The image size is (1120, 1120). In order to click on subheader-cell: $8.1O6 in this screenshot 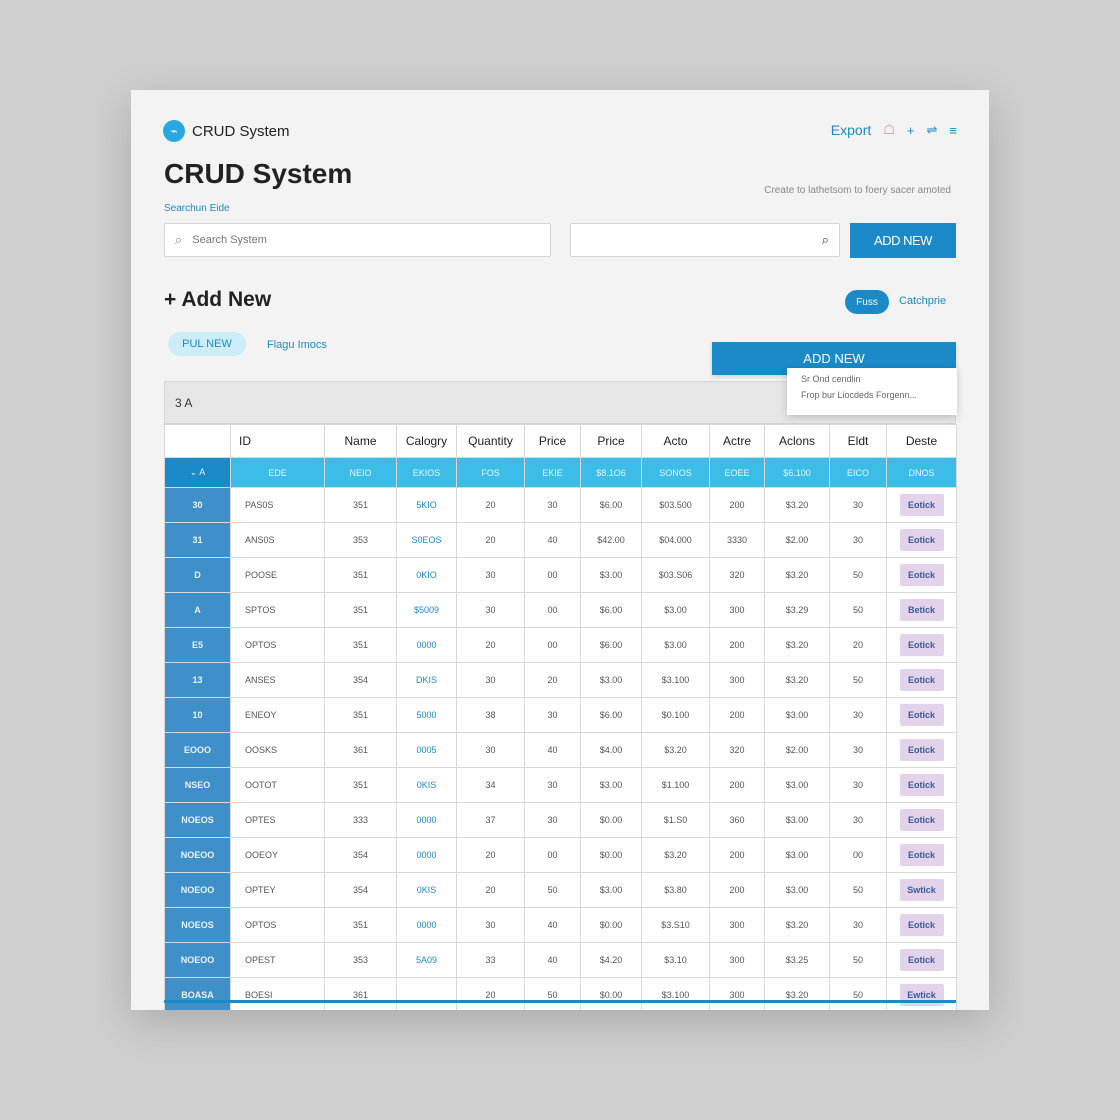, I will do `click(611, 472)`.